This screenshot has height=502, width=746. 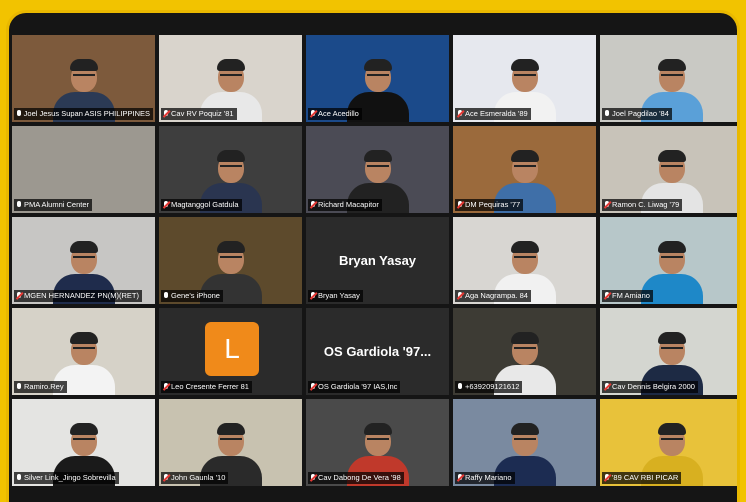 I want to click on participant-name: Cav RV Poquiz '81, so click(x=202, y=113).